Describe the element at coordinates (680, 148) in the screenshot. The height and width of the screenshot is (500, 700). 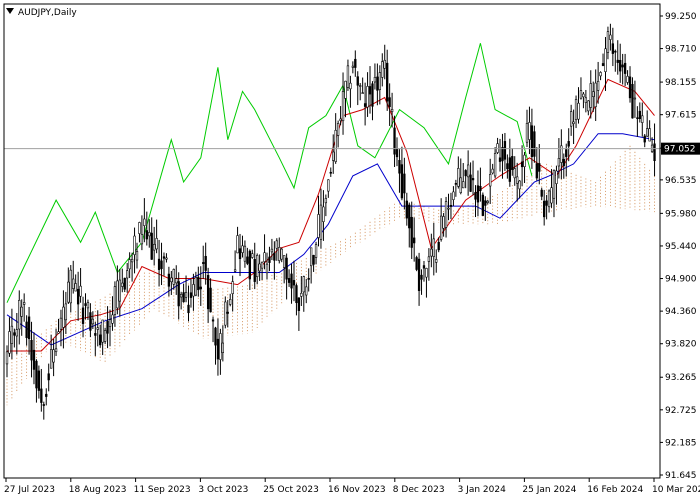
I see `current-price-label: 97.052` at that location.